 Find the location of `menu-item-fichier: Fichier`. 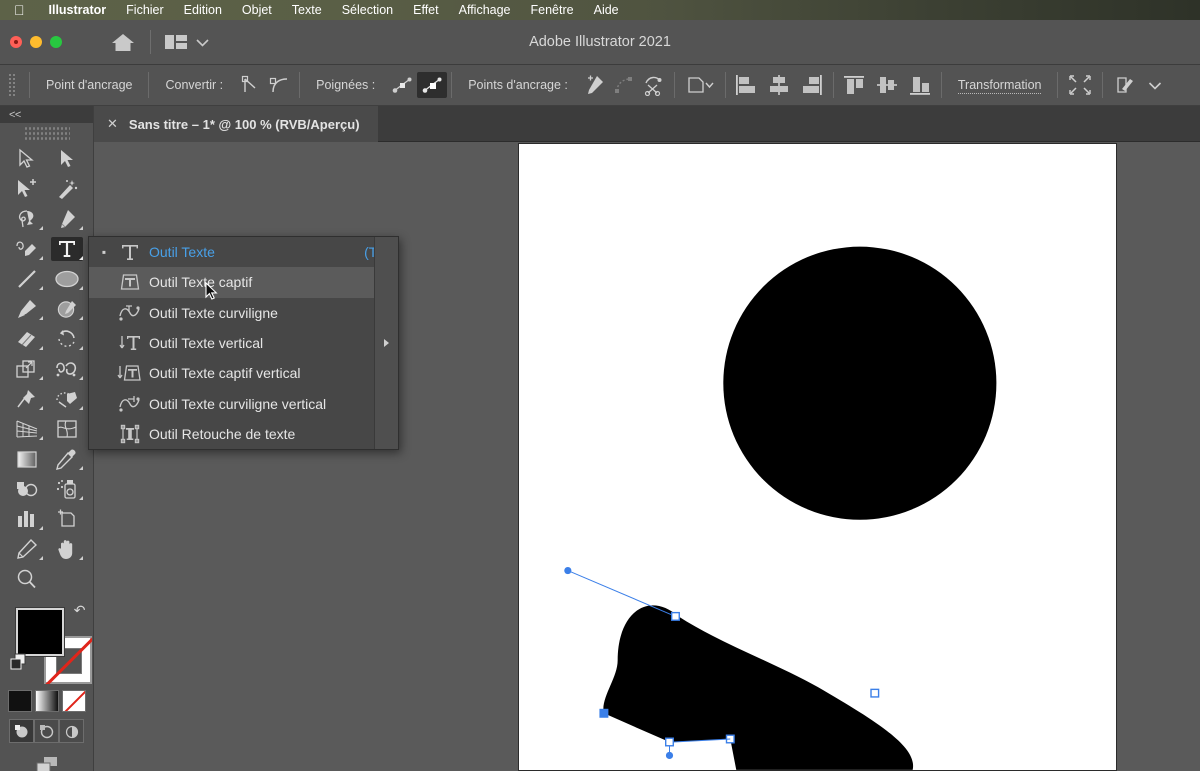

menu-item-fichier: Fichier is located at coordinates (145, 10).